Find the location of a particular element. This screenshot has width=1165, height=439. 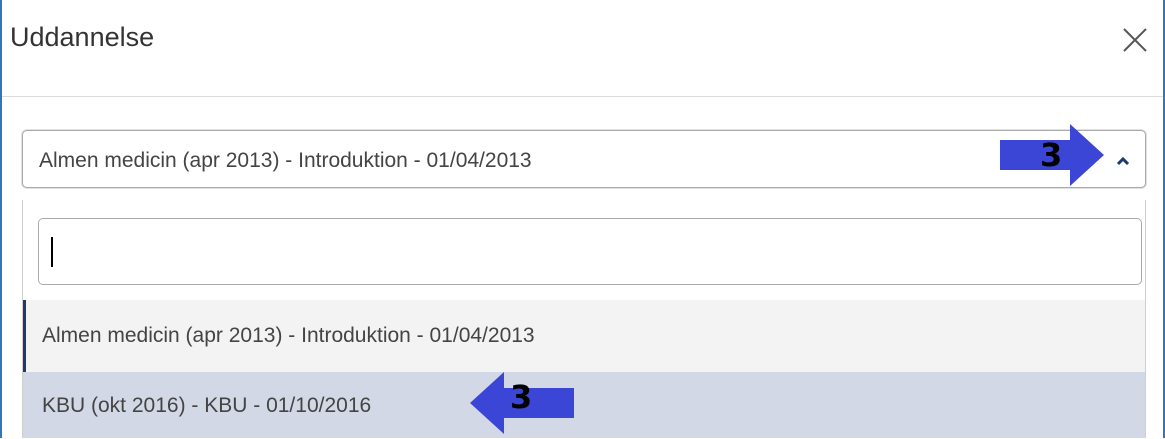

text-cursor is located at coordinates (52, 252).